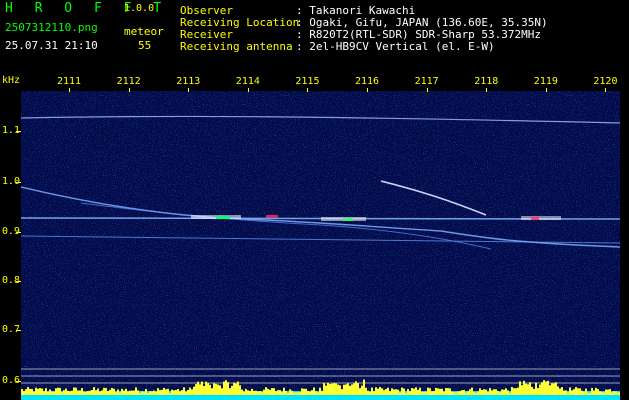  What do you see at coordinates (236, 46) in the screenshot?
I see `antenna-label: Receiving antenna` at bounding box center [236, 46].